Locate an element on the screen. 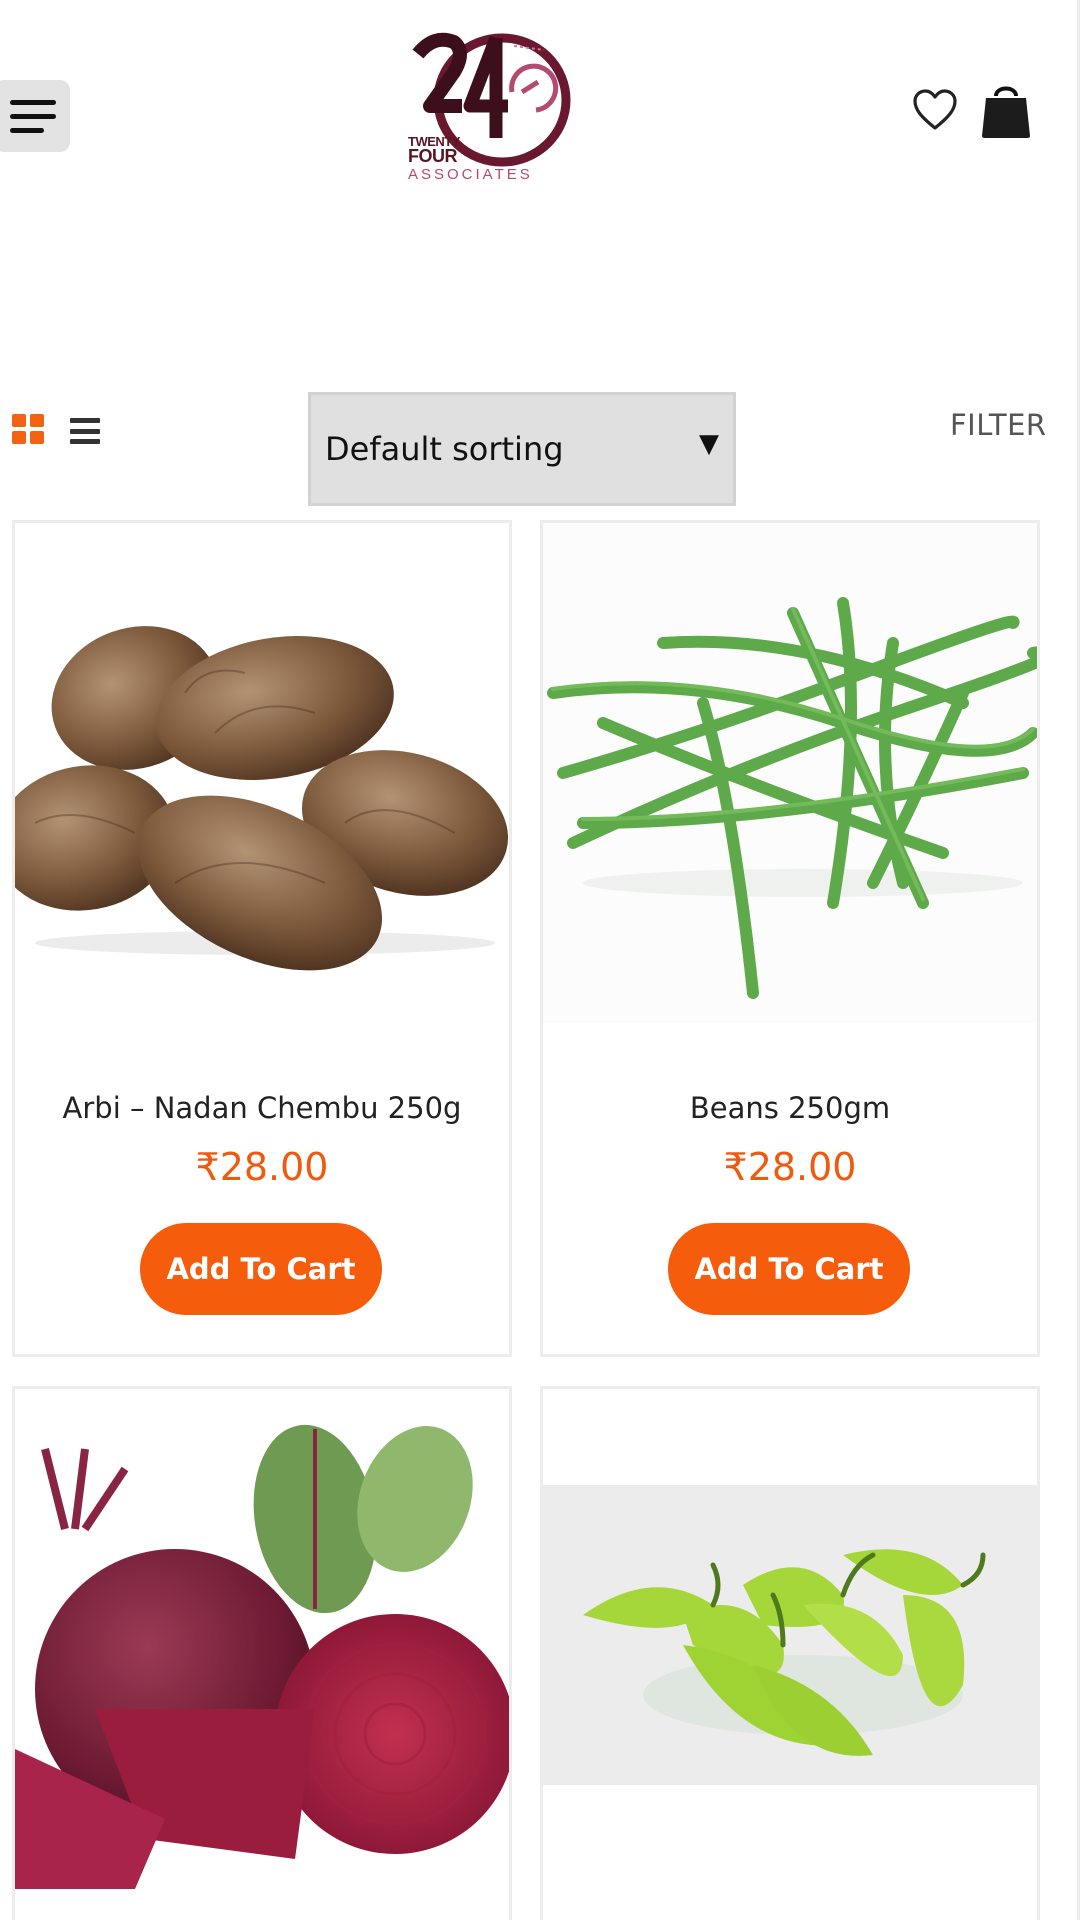 Image resolution: width=1080 pixels, height=1920 pixels. product-image-beetroot is located at coordinates (262, 1639).